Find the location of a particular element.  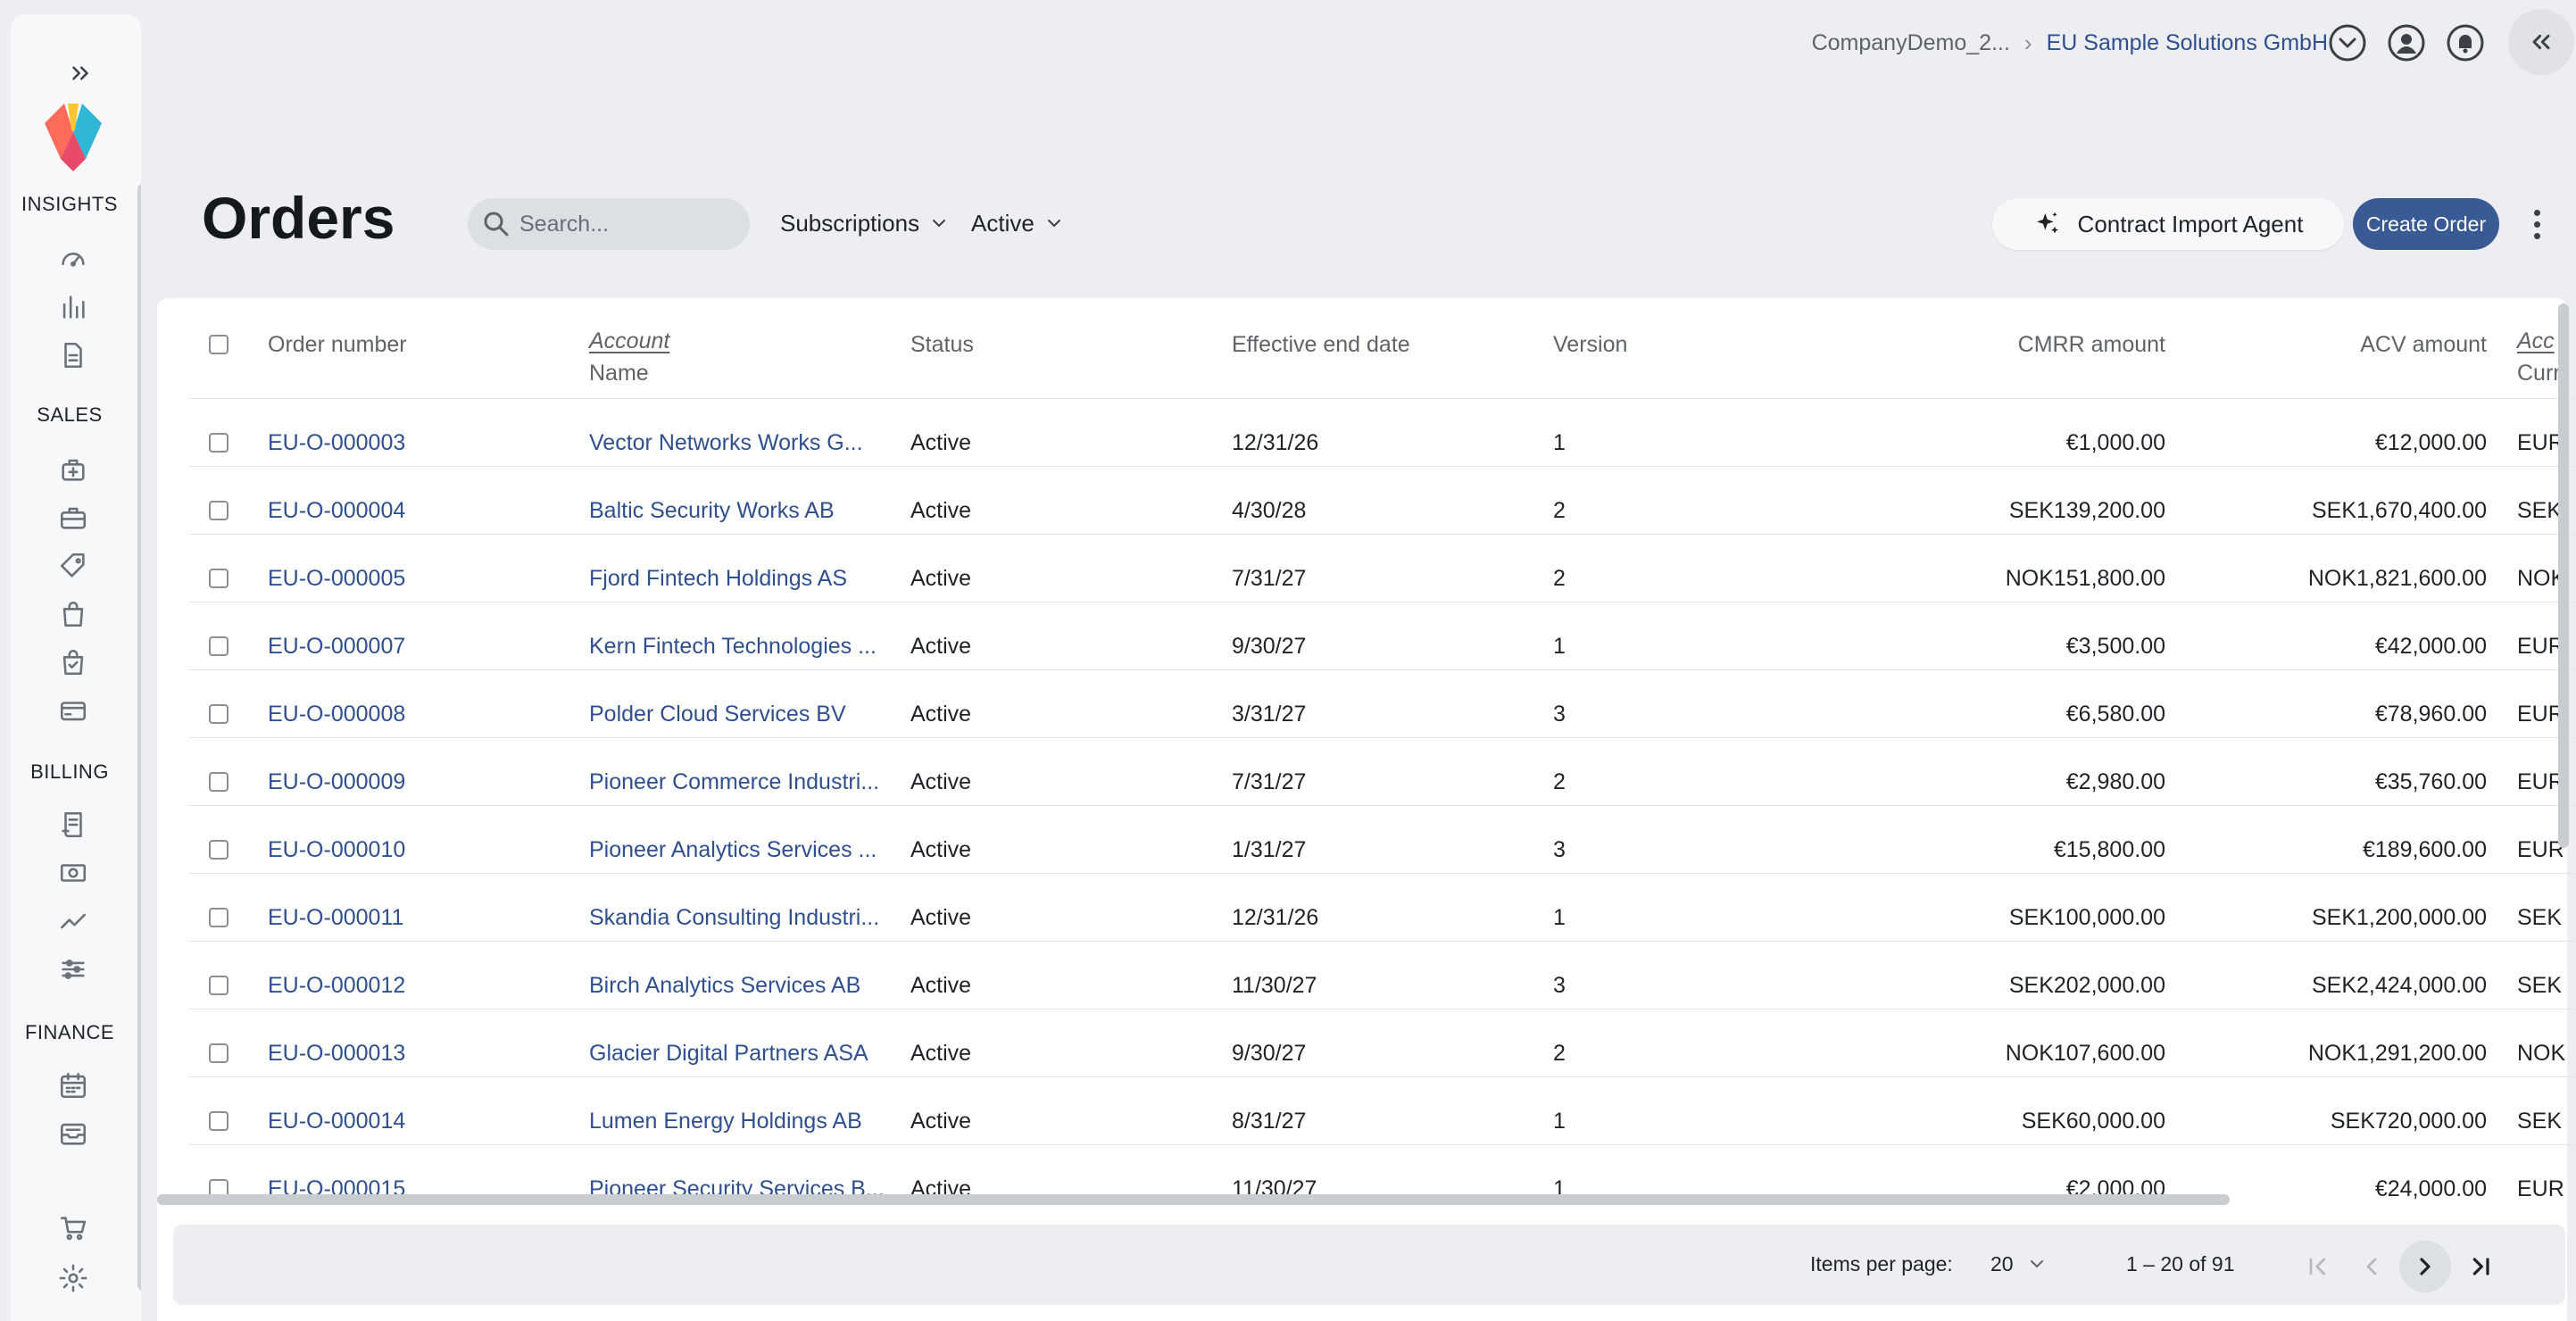

sliders-icon is located at coordinates (73, 969).